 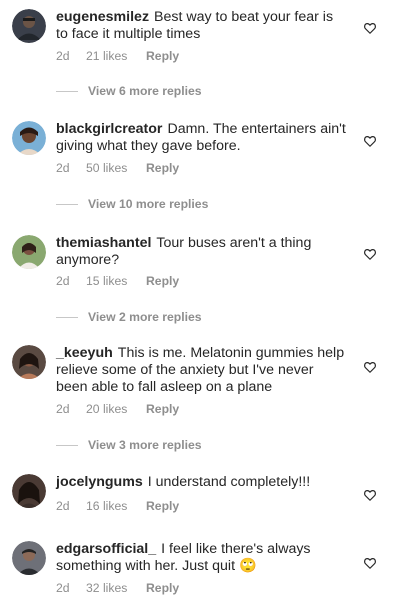 What do you see at coordinates (229, 482) in the screenshot?
I see `comment-text: I understand completely!!!` at bounding box center [229, 482].